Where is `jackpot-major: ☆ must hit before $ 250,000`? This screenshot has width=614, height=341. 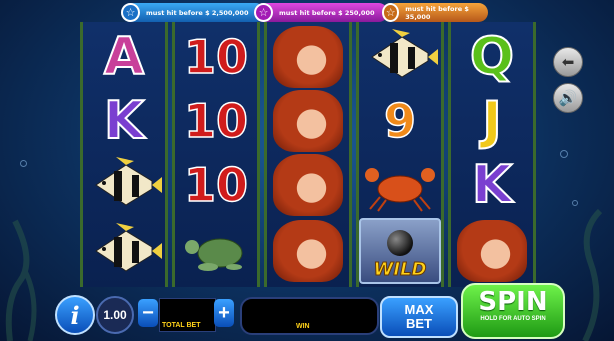 jackpot-major: ☆ must hit before $ 250,000 is located at coordinates (321, 12).